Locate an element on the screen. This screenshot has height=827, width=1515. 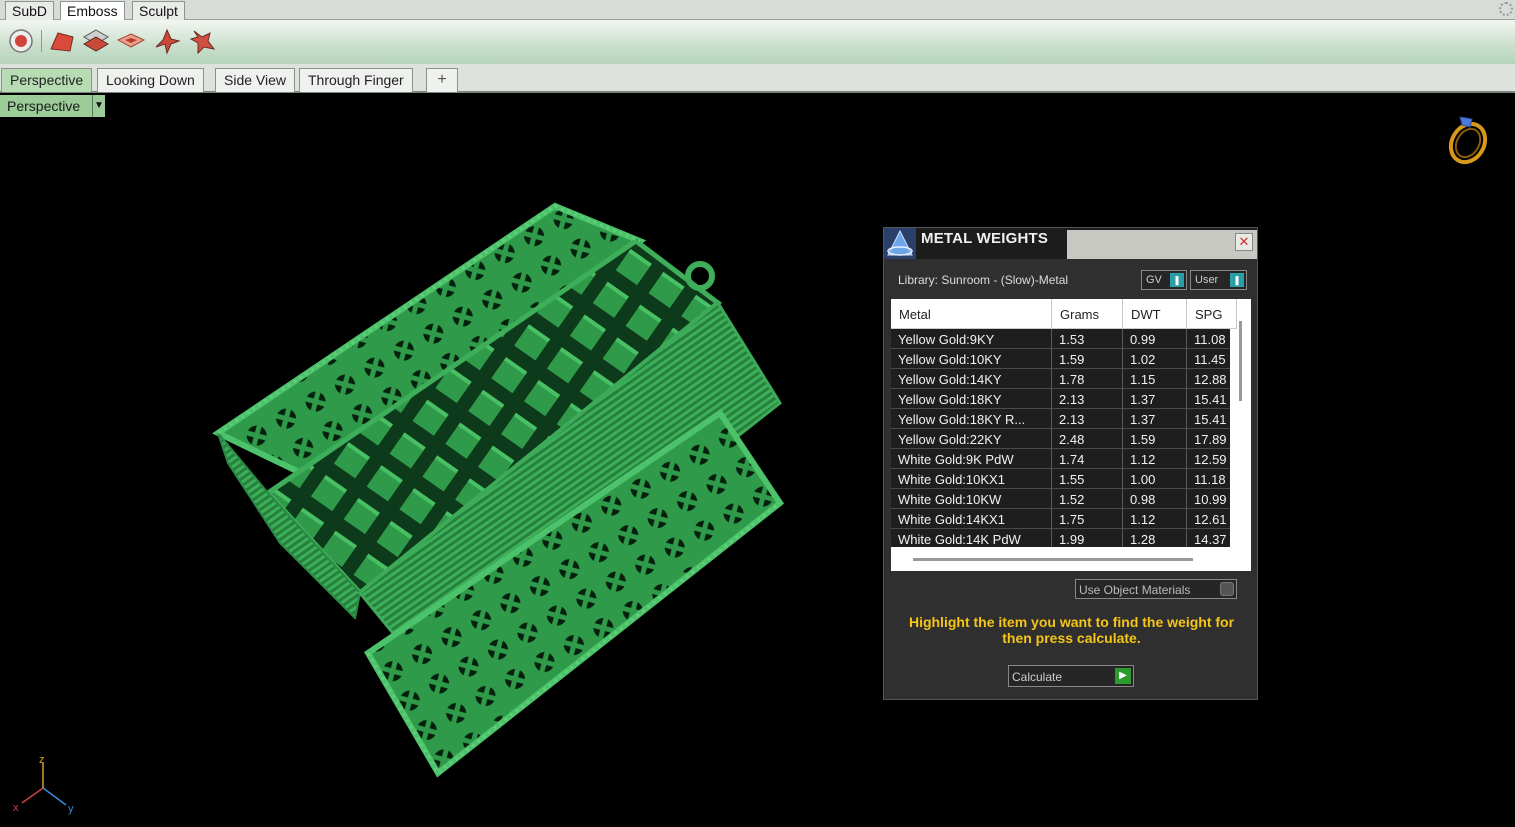
table-cell-spg: 11.45 is located at coordinates (1208, 359).